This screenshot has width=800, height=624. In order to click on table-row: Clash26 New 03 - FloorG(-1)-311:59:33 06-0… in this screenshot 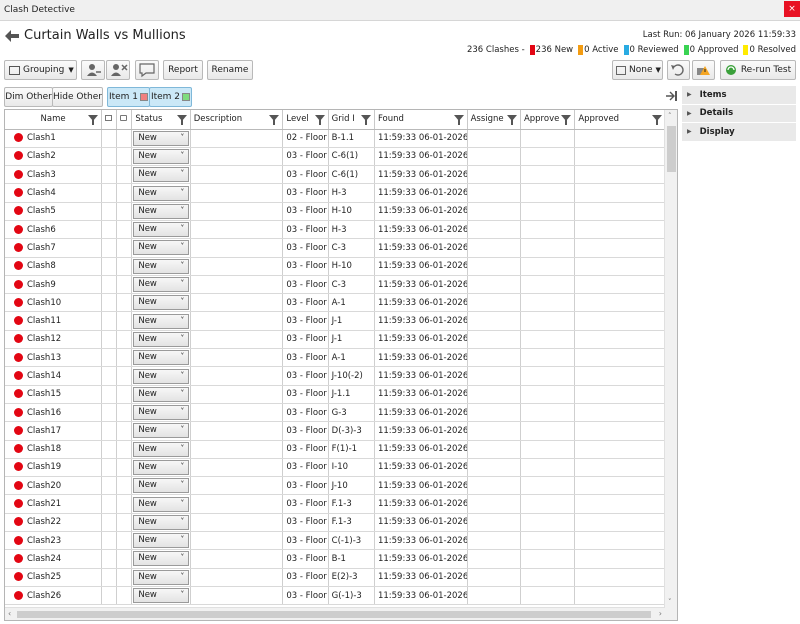, I will do `click(335, 596)`.